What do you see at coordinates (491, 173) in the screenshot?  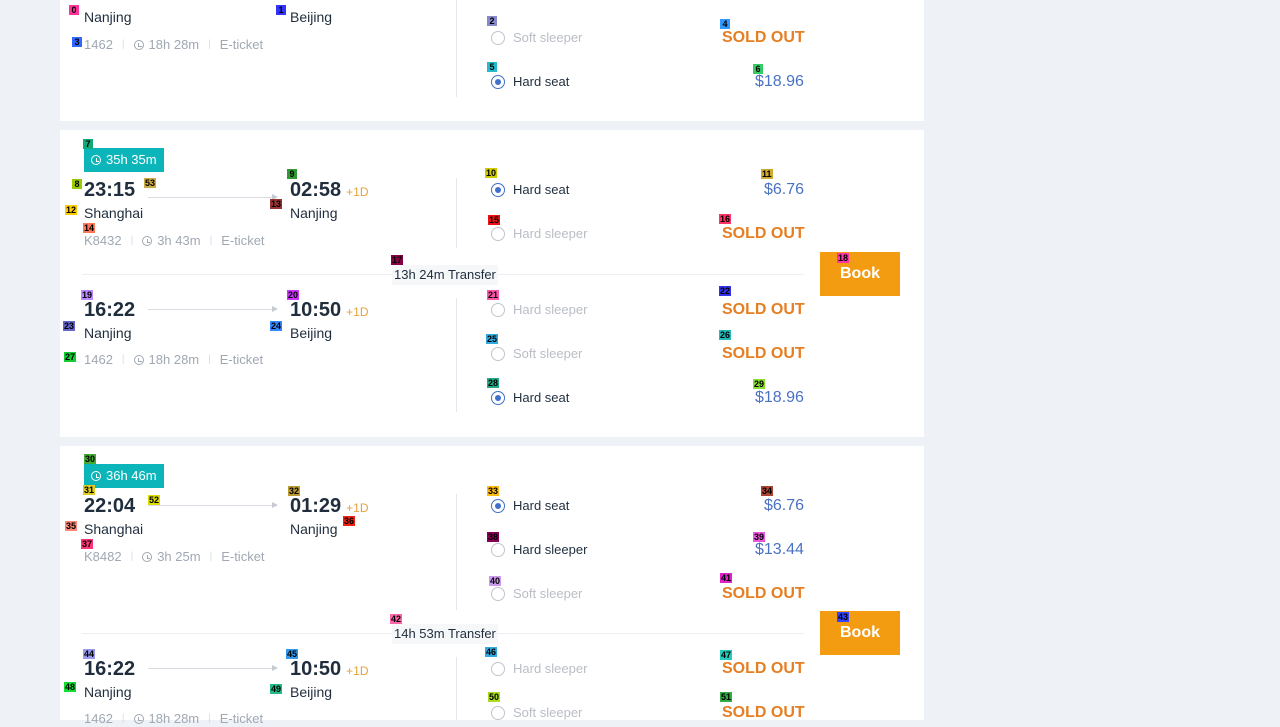 I see `annotation-tag: 10` at bounding box center [491, 173].